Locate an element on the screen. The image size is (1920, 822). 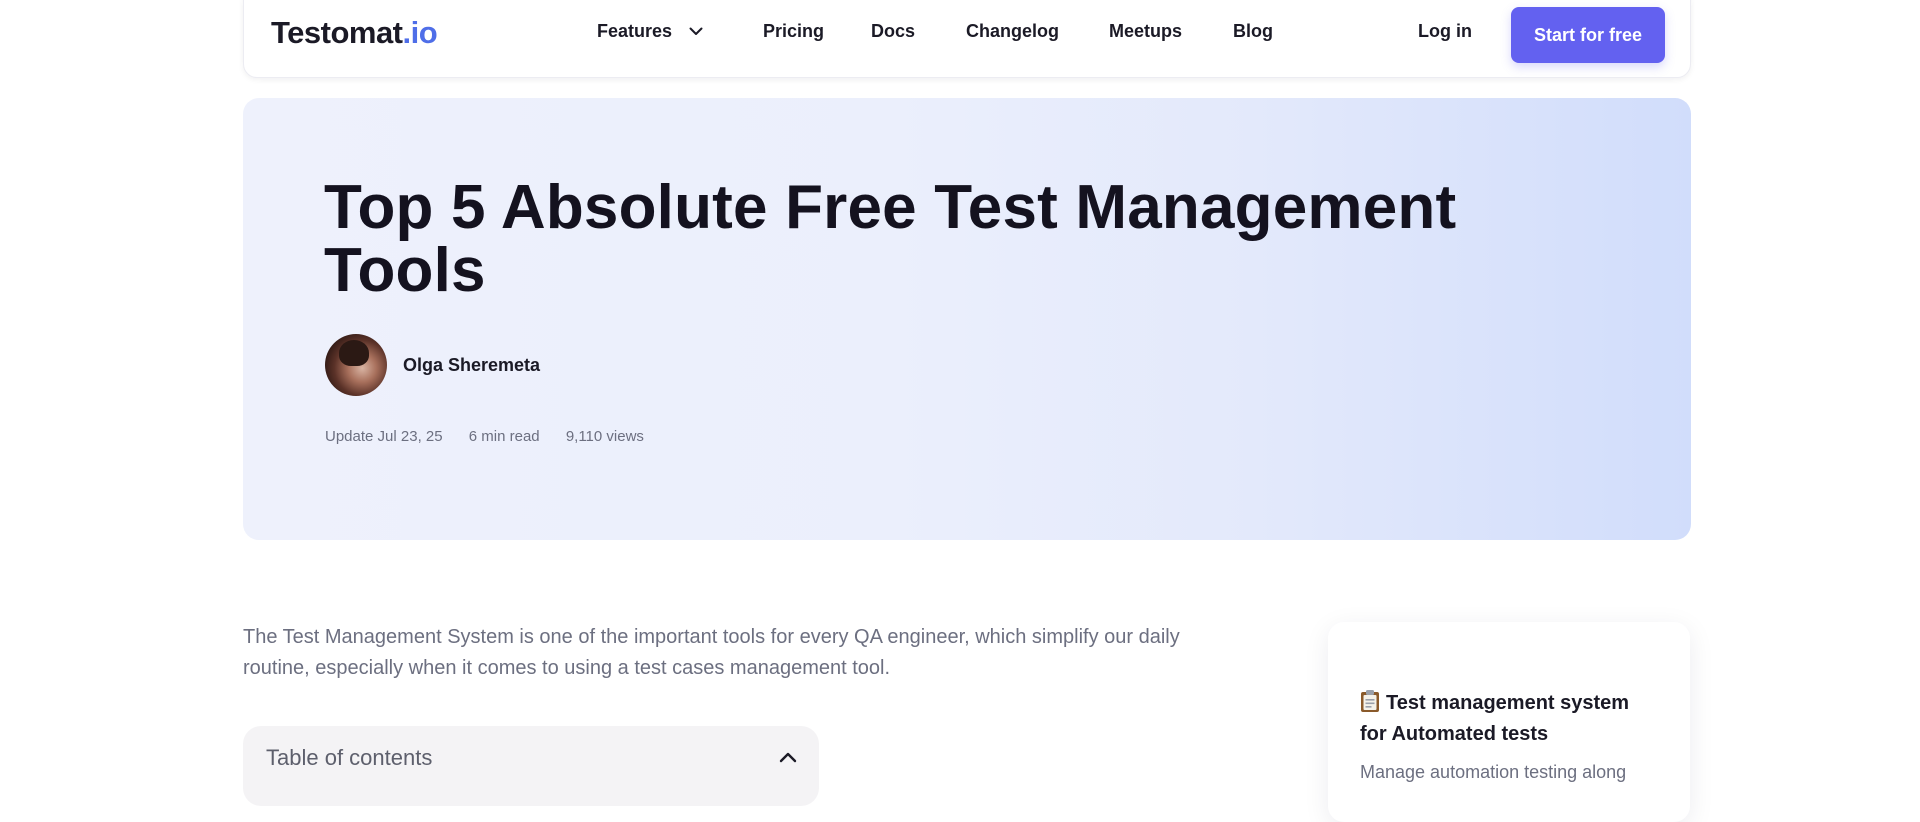
chevron-down-icon is located at coordinates (696, 30).